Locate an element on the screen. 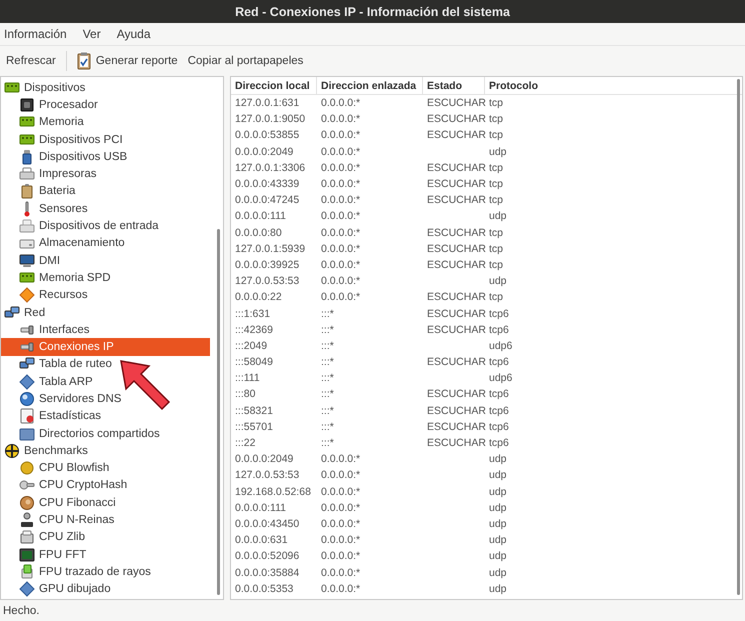 Image resolution: width=745 pixels, height=621 pixels. tree-item: Dispositivos de entrada is located at coordinates (105, 226).